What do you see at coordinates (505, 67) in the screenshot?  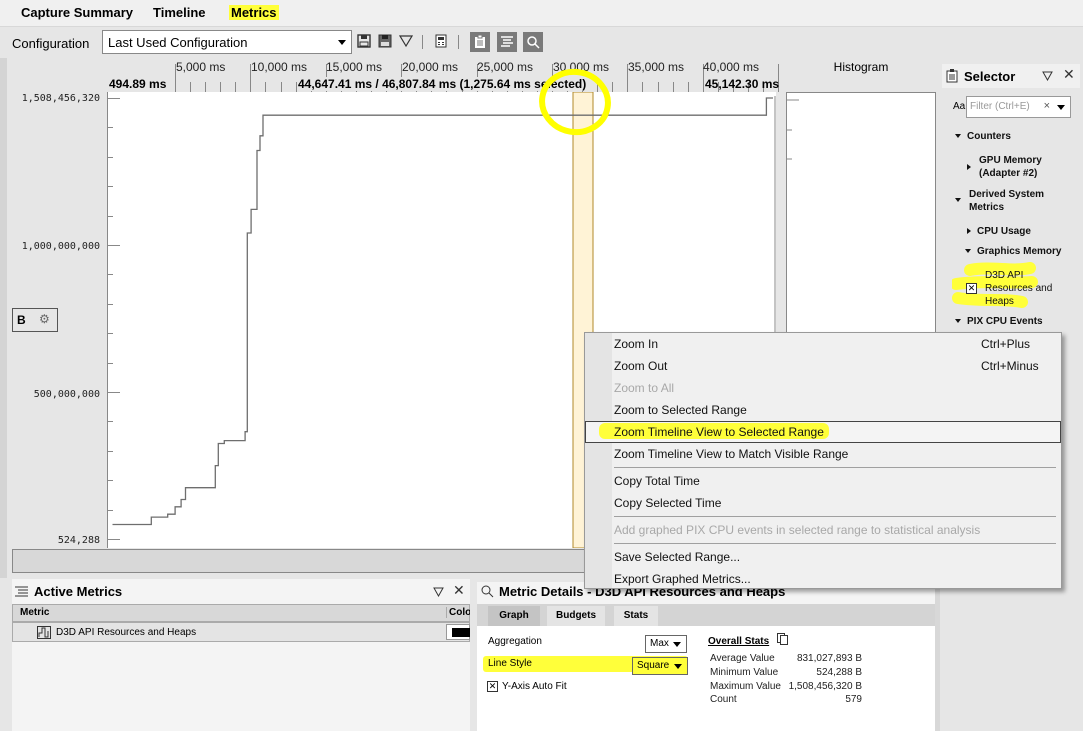 I see `ruler-tick-label: 25,000 ms` at bounding box center [505, 67].